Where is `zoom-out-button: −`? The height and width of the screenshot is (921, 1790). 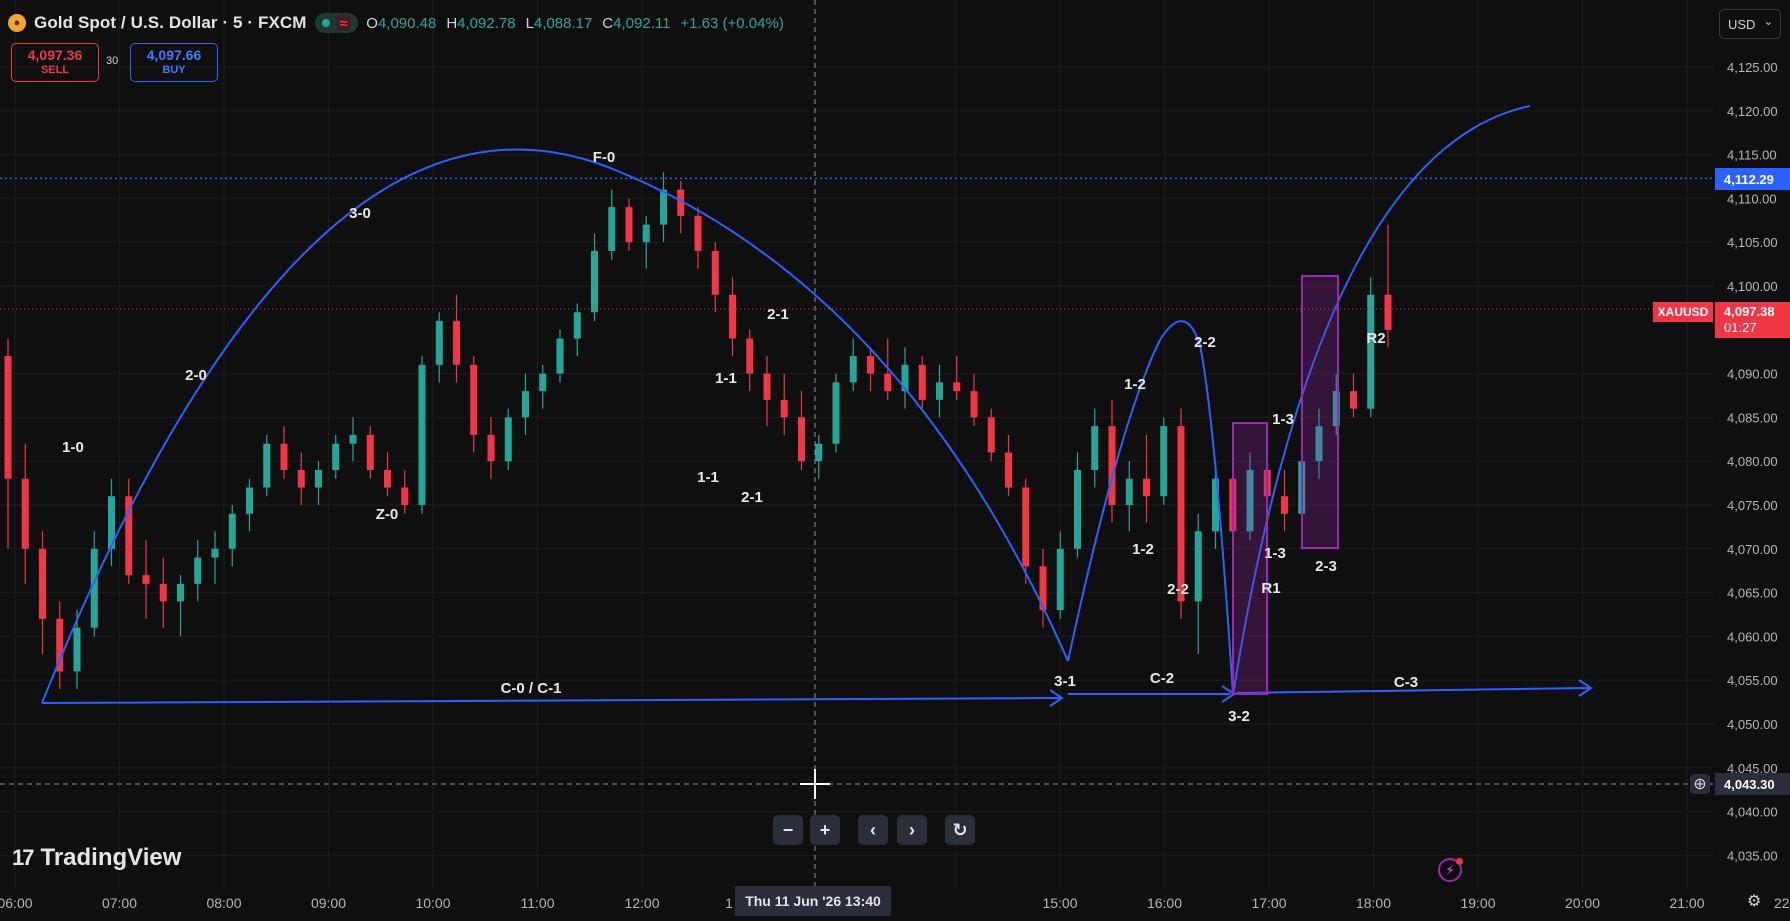
zoom-out-button: − is located at coordinates (788, 830).